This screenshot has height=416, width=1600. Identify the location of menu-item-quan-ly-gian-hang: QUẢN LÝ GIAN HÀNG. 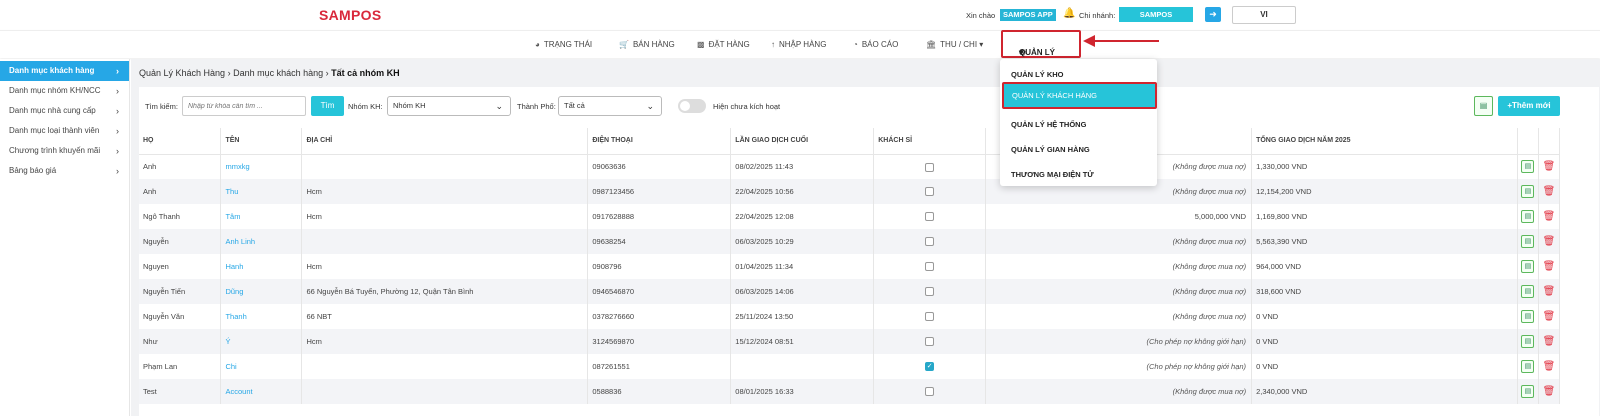
(1050, 149).